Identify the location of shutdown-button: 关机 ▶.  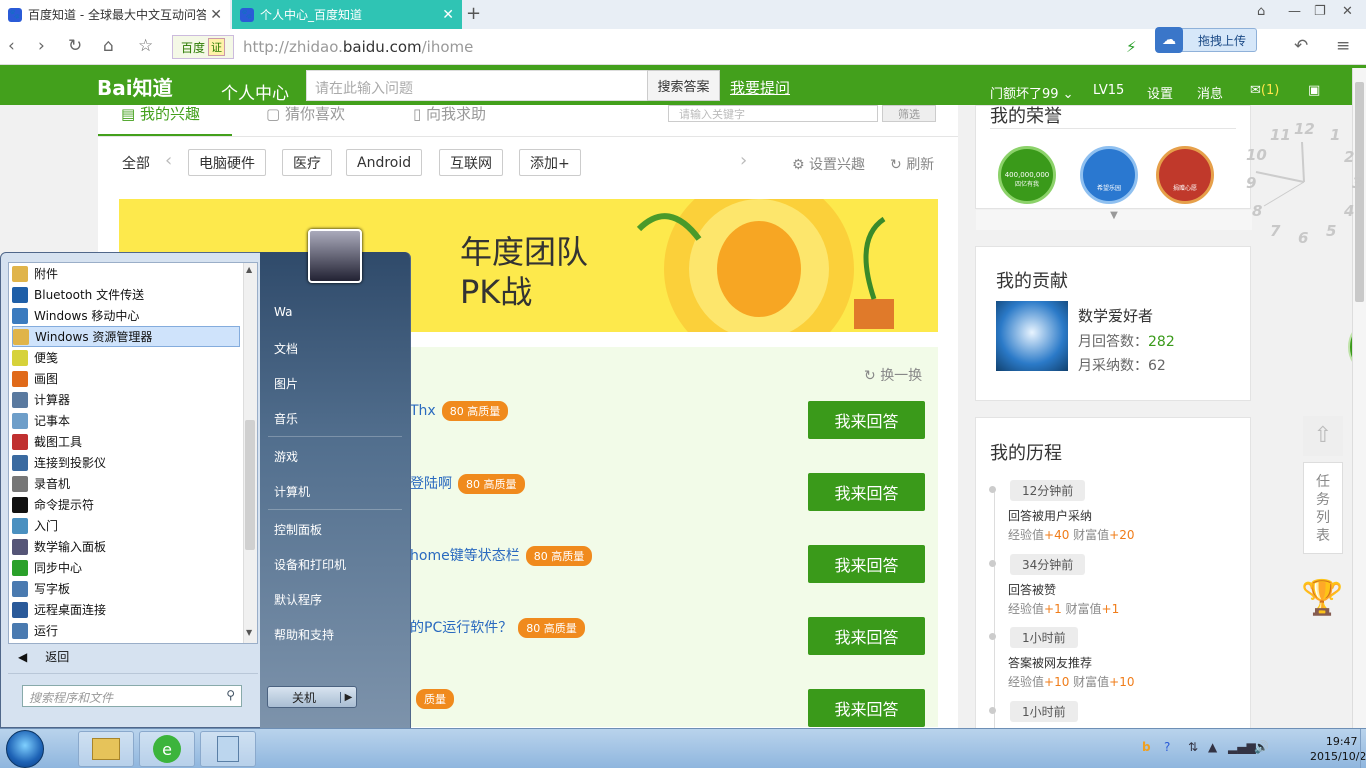
(312, 697).